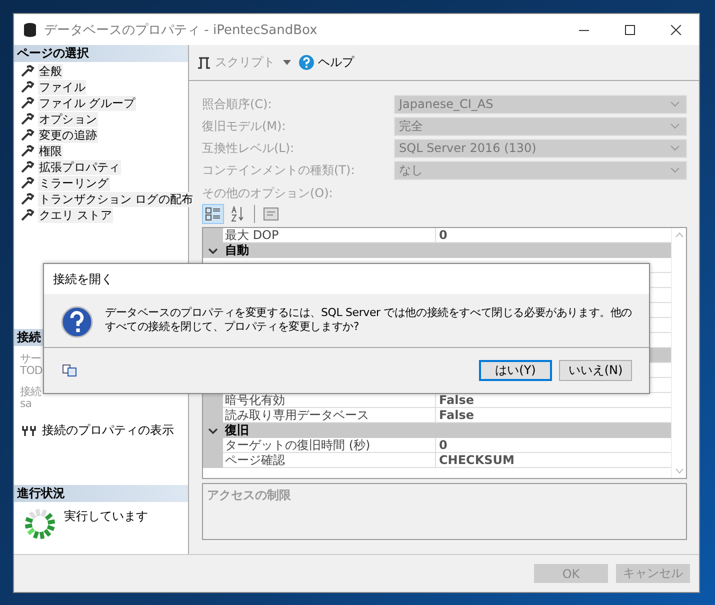 The width and height of the screenshot is (715, 605). Describe the element at coordinates (51, 151) in the screenshot. I see `page-item: 権限` at that location.